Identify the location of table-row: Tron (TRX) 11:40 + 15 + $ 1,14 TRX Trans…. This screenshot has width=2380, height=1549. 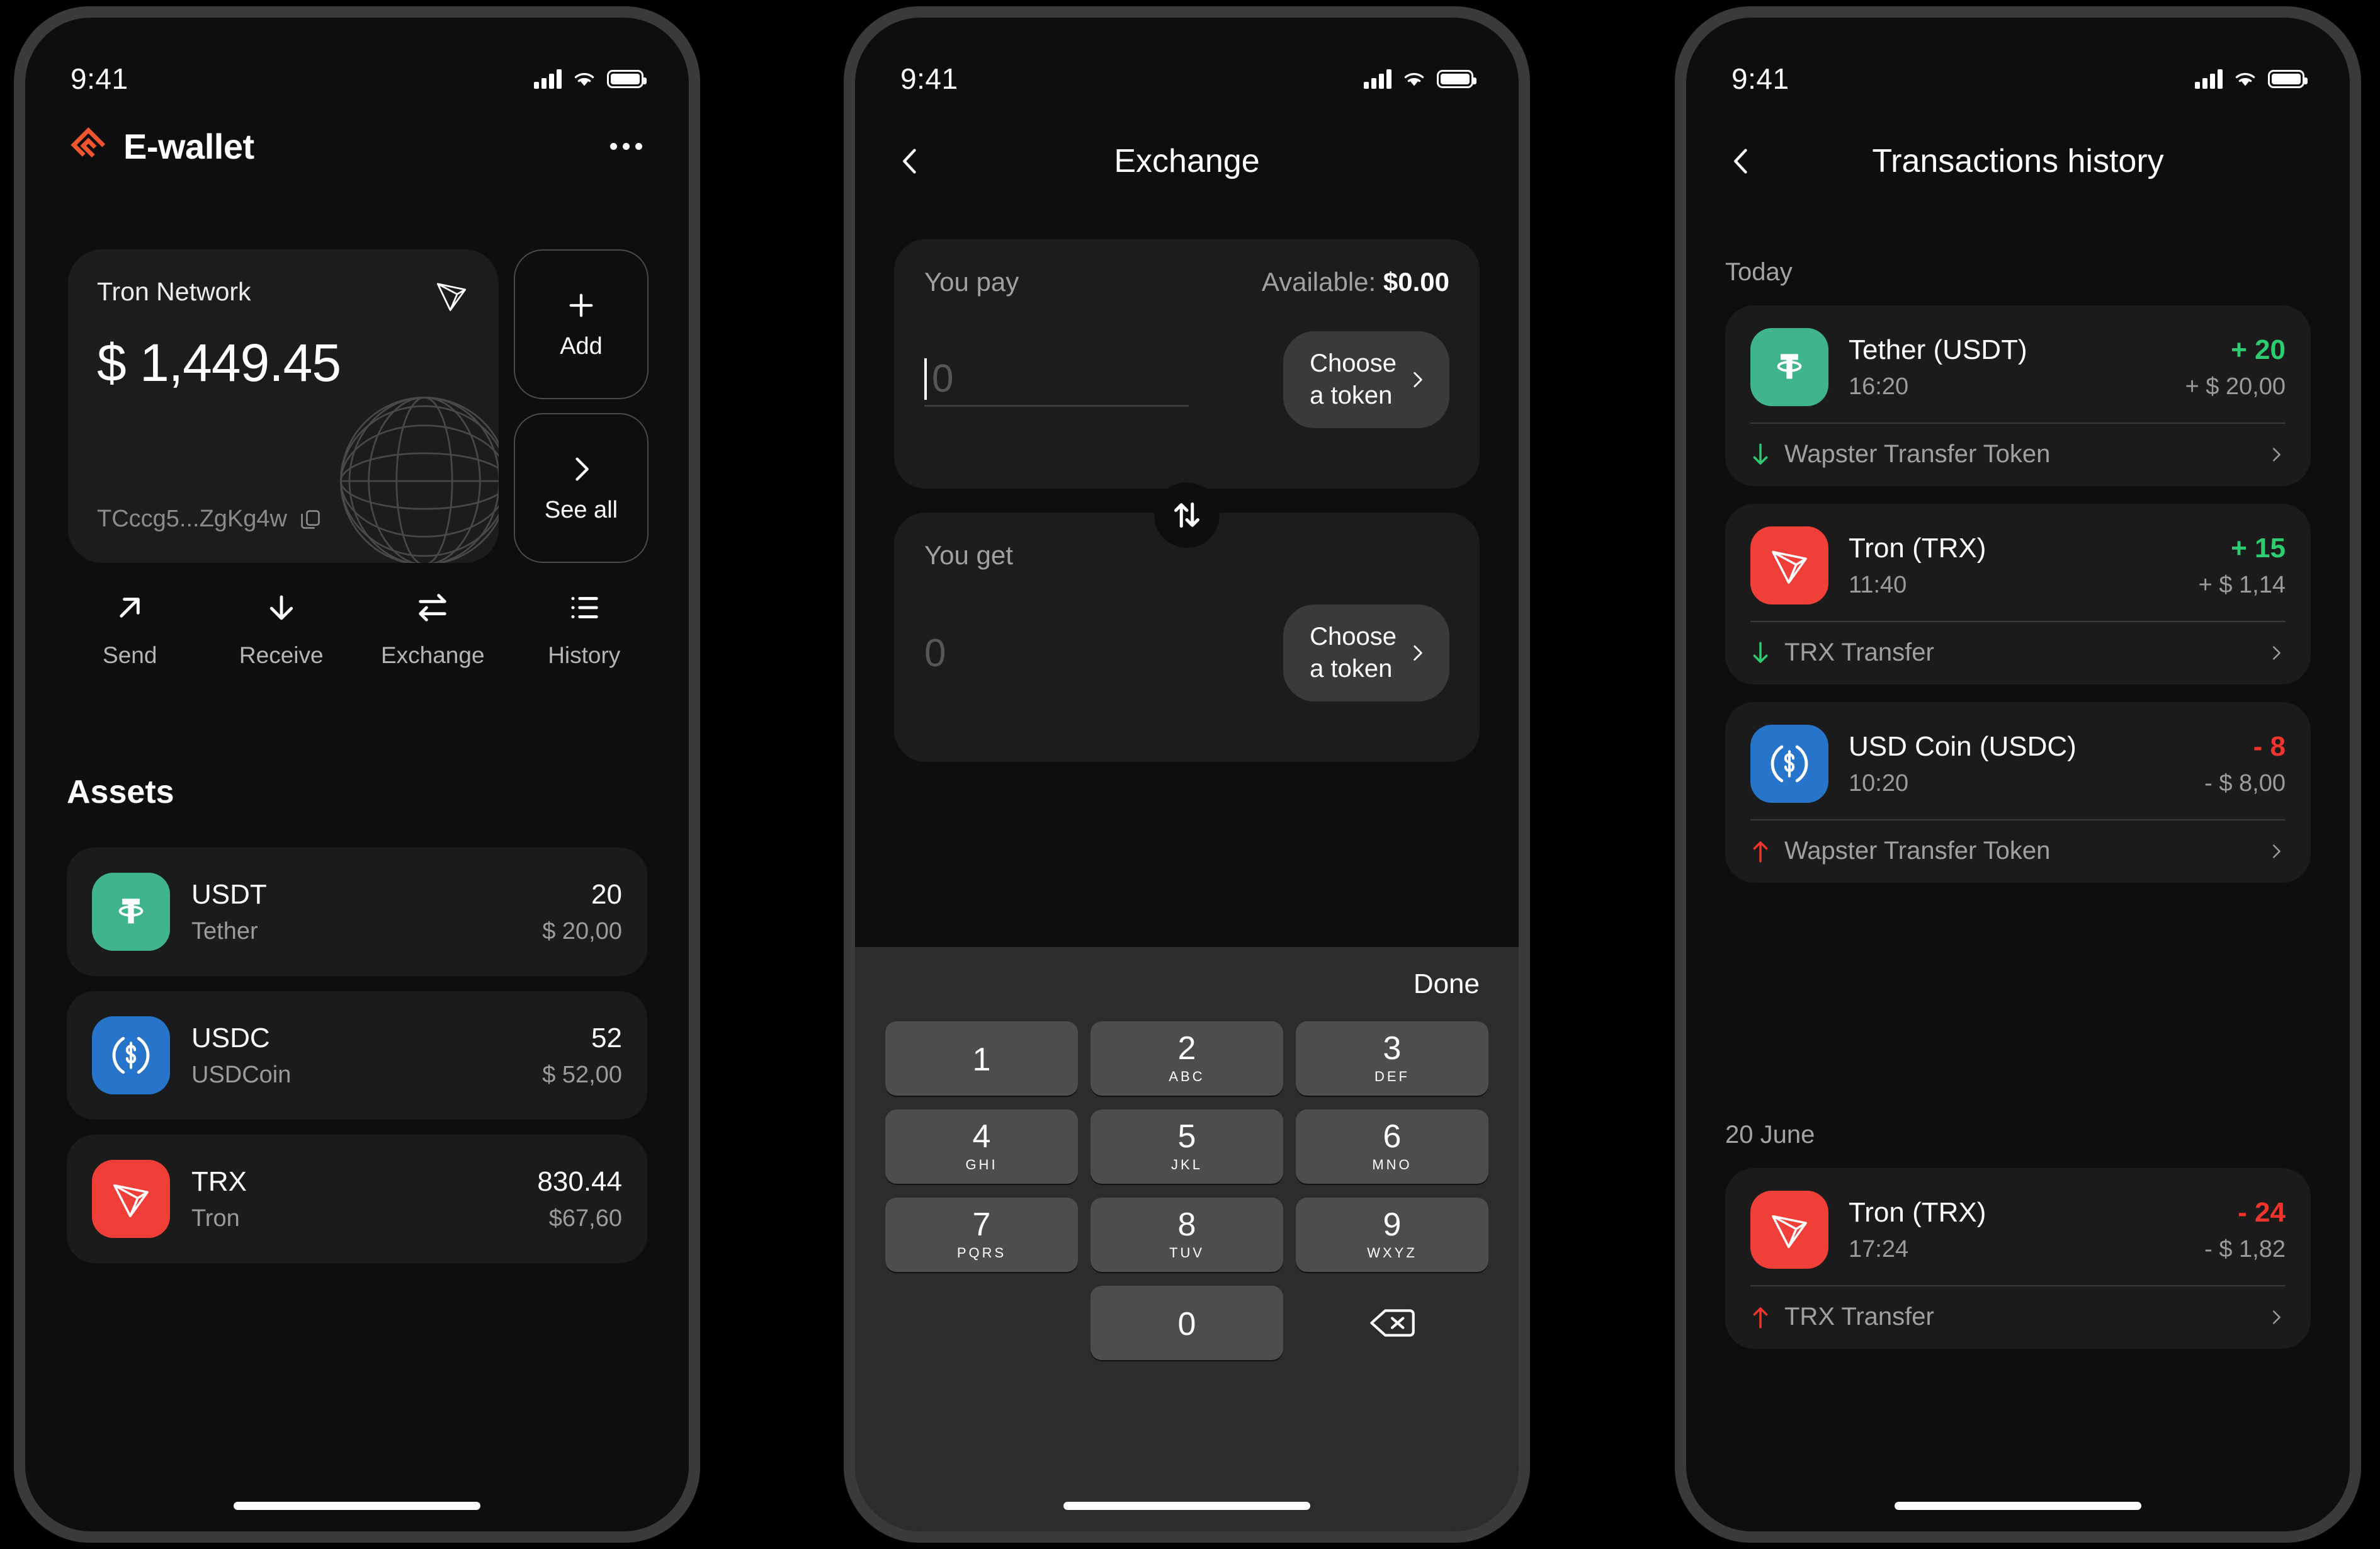
(2018, 594).